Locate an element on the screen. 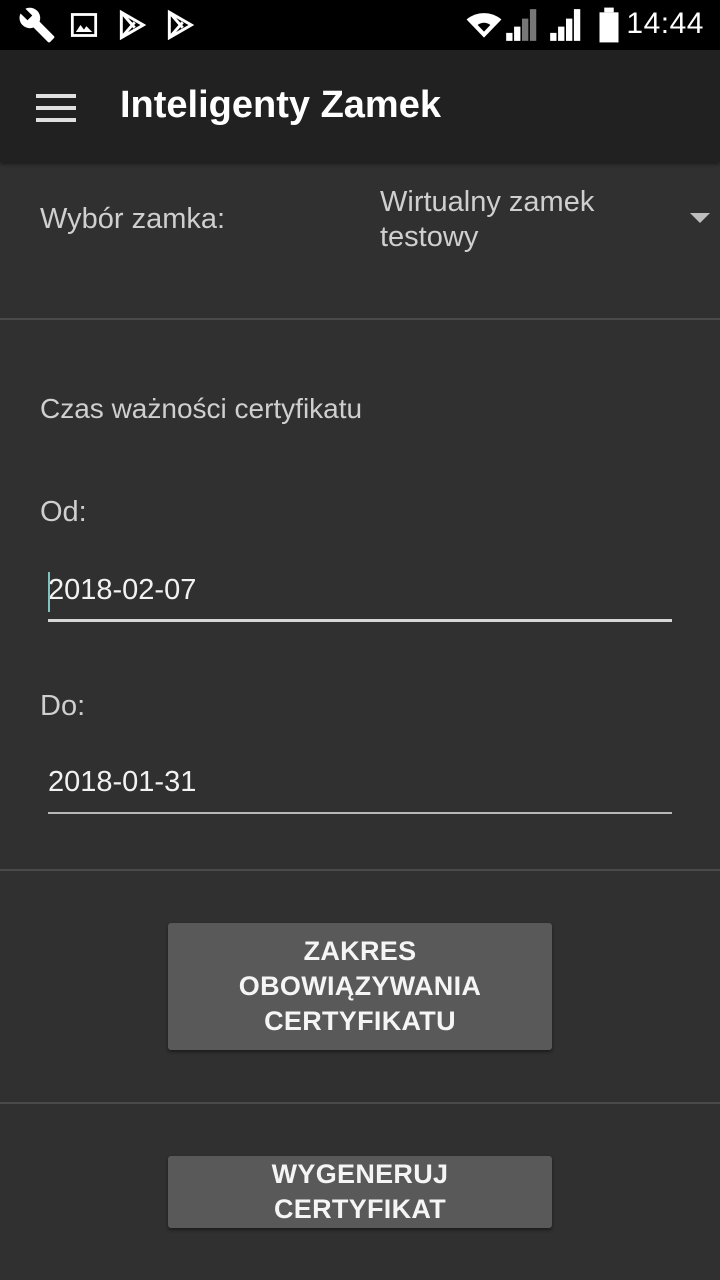 This screenshot has height=1280, width=720. wrench-icon is located at coordinates (37, 25).